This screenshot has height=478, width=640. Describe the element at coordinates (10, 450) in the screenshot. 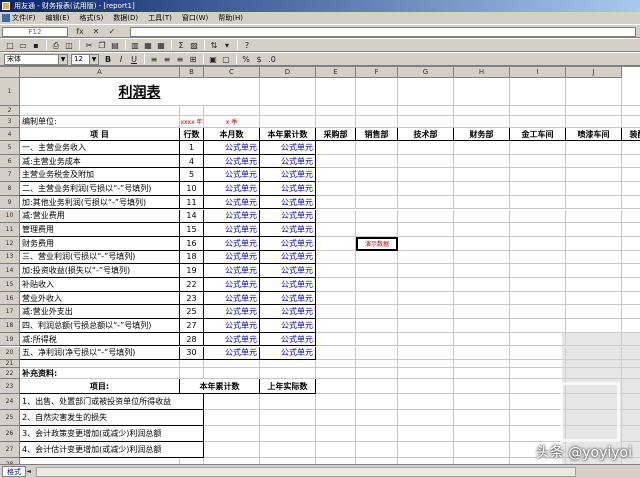

I see `row-header: 27` at that location.